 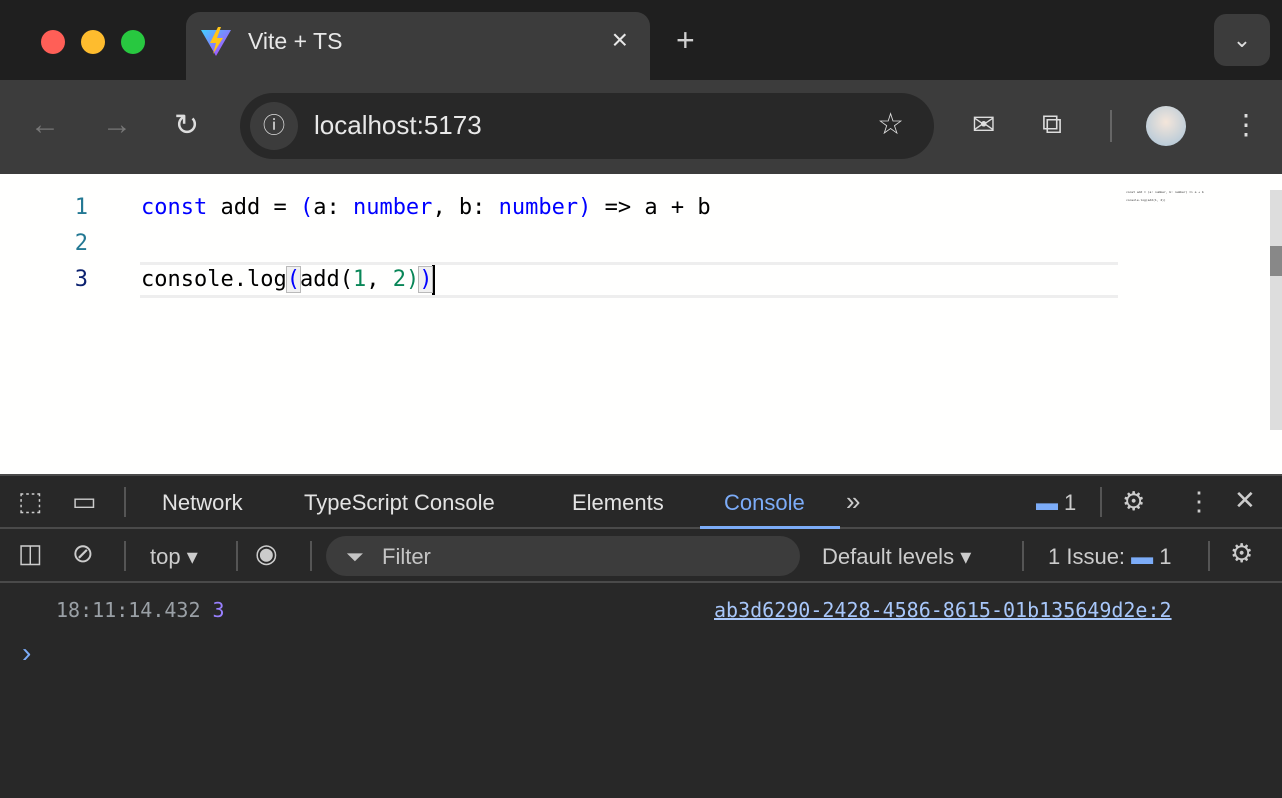 What do you see at coordinates (853, 501) in the screenshot?
I see `more-tabs-icon: »` at bounding box center [853, 501].